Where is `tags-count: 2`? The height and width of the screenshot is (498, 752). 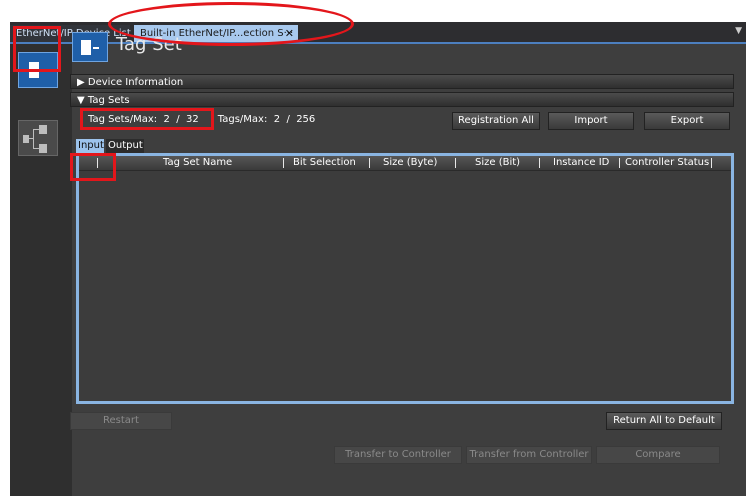 tags-count: 2 is located at coordinates (277, 119).